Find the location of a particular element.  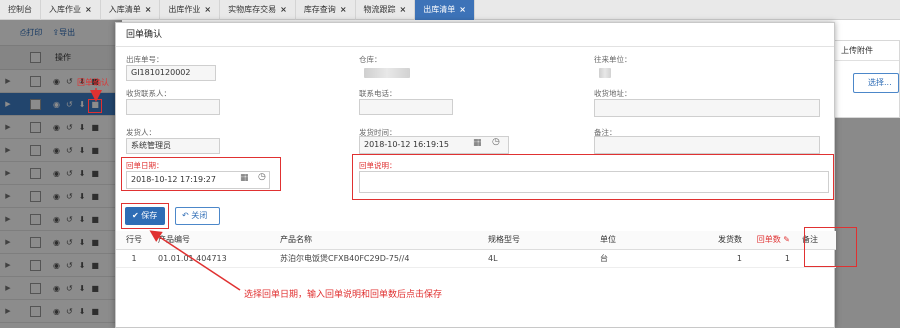

partner-label: 往来单位： is located at coordinates (613, 59).